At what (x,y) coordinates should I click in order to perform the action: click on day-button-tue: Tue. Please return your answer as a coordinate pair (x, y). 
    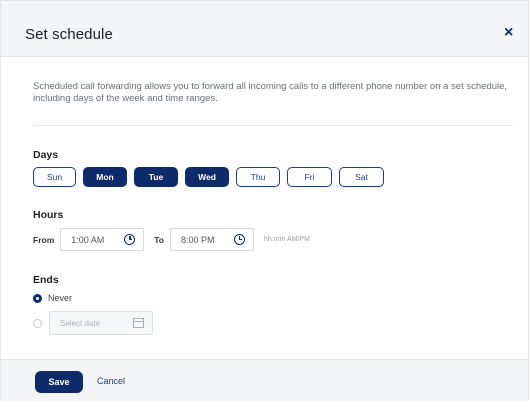
    Looking at the image, I should click on (156, 177).